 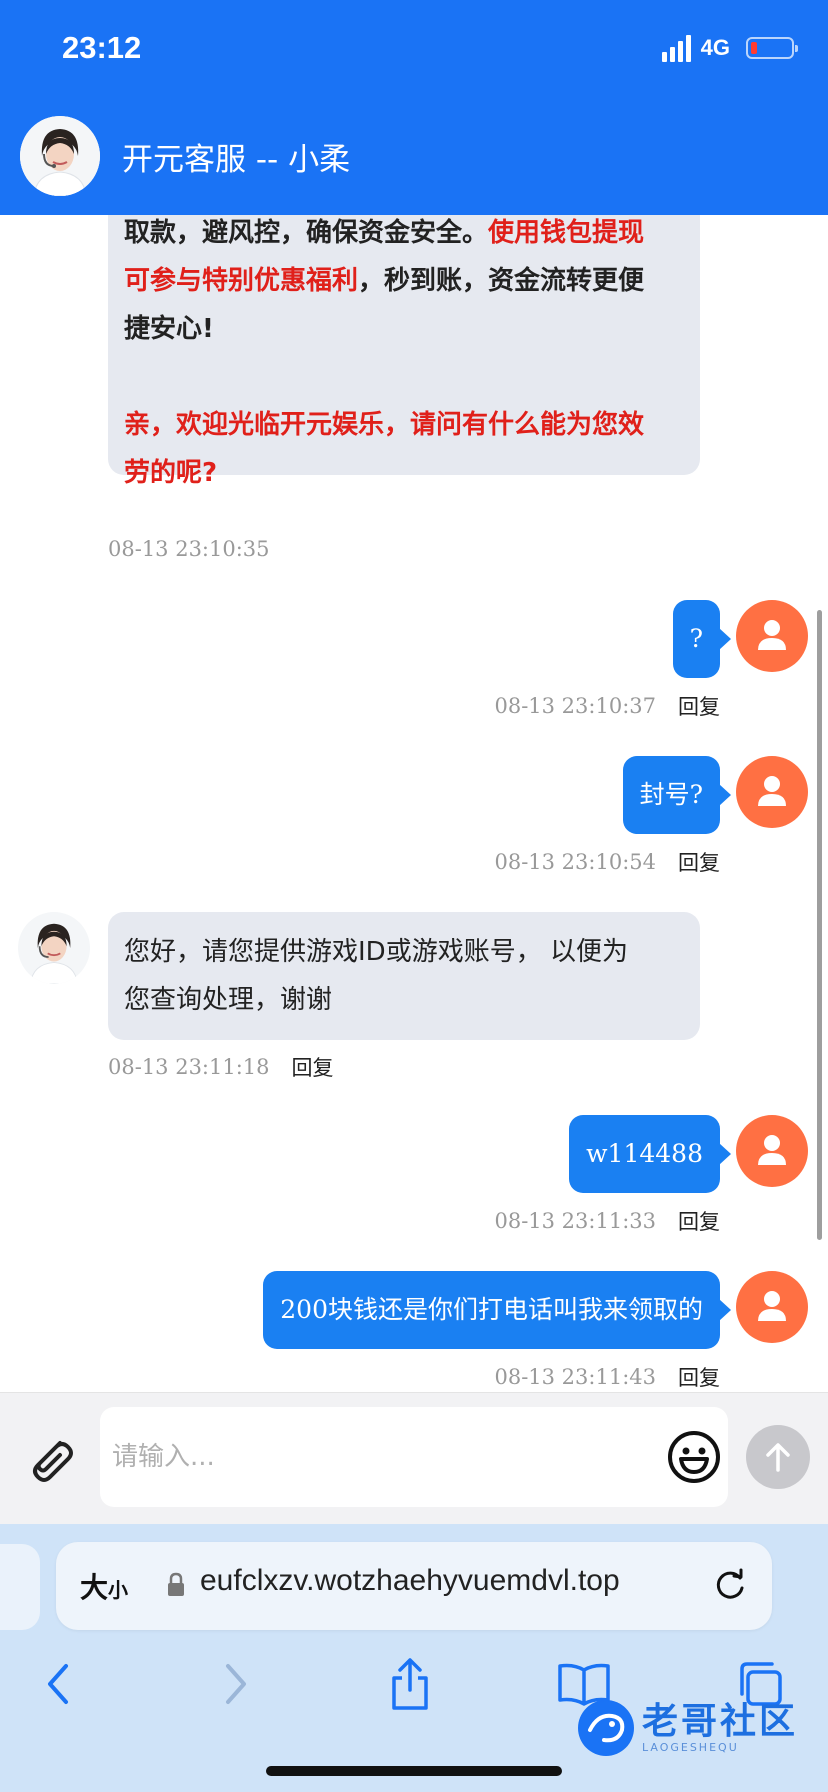 What do you see at coordinates (169, 329) in the screenshot?
I see `message-text: 捷安心!` at bounding box center [169, 329].